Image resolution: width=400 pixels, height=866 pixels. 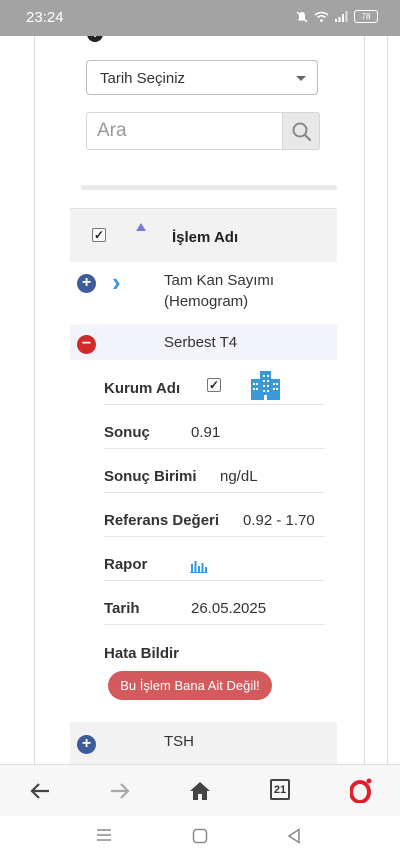 I want to click on sonuc-value: 0.91, so click(x=206, y=432).